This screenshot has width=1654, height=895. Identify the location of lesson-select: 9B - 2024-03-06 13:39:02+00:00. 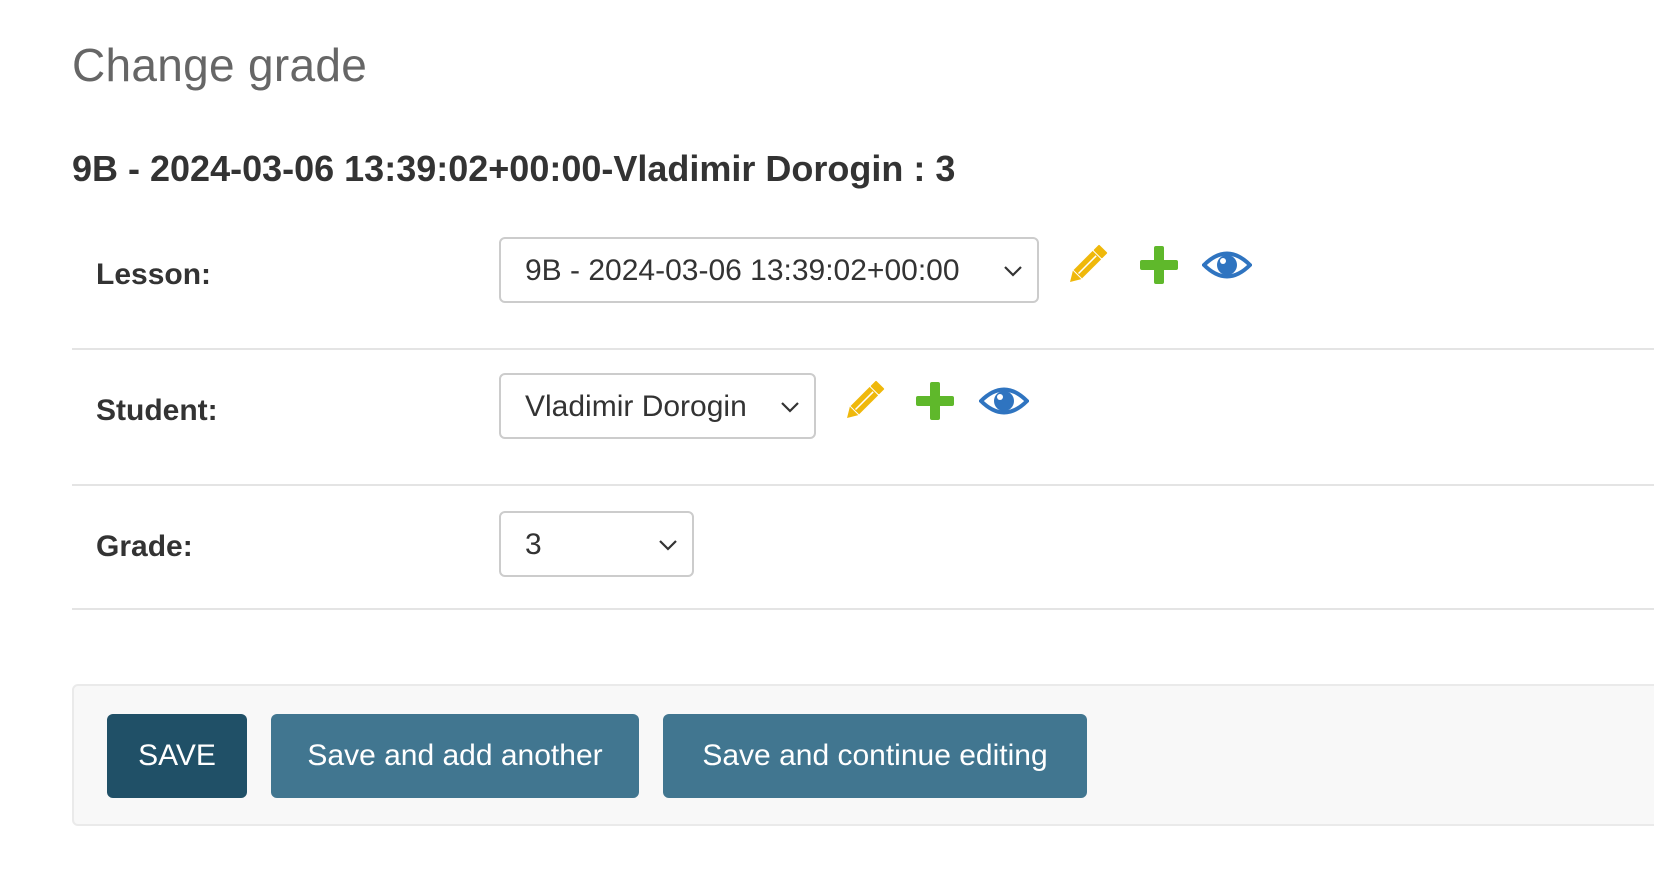
(769, 270).